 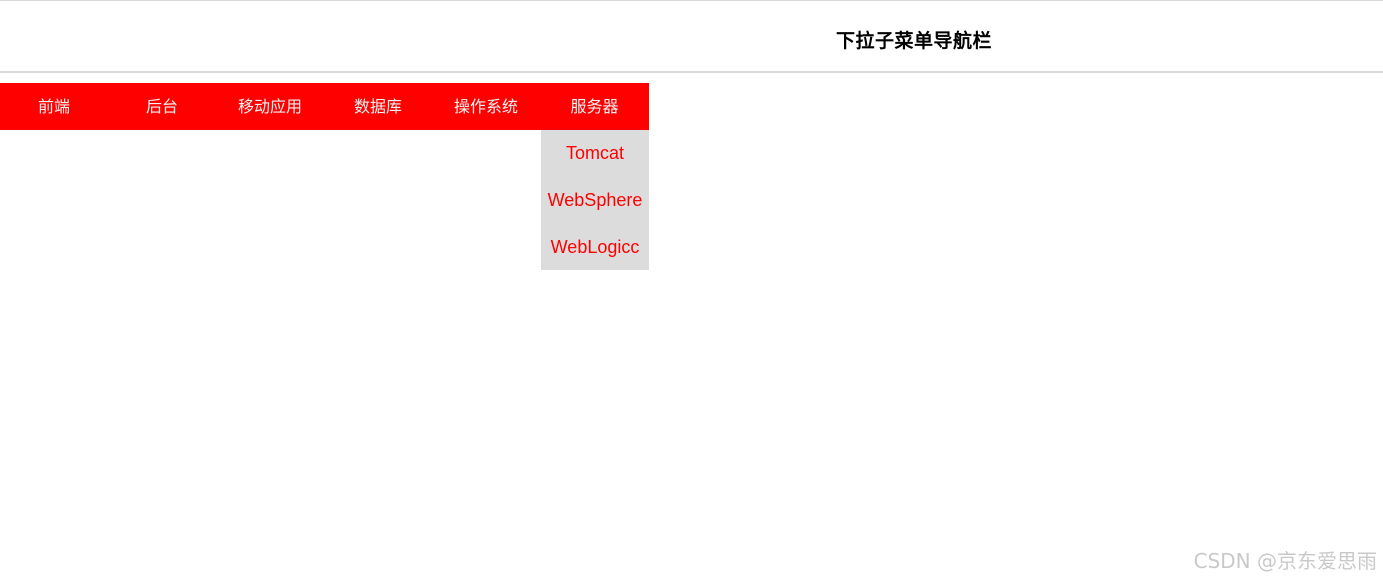 I want to click on server-dropdown-menu: Tomcat WebSphere WebLogicc, so click(x=595, y=200).